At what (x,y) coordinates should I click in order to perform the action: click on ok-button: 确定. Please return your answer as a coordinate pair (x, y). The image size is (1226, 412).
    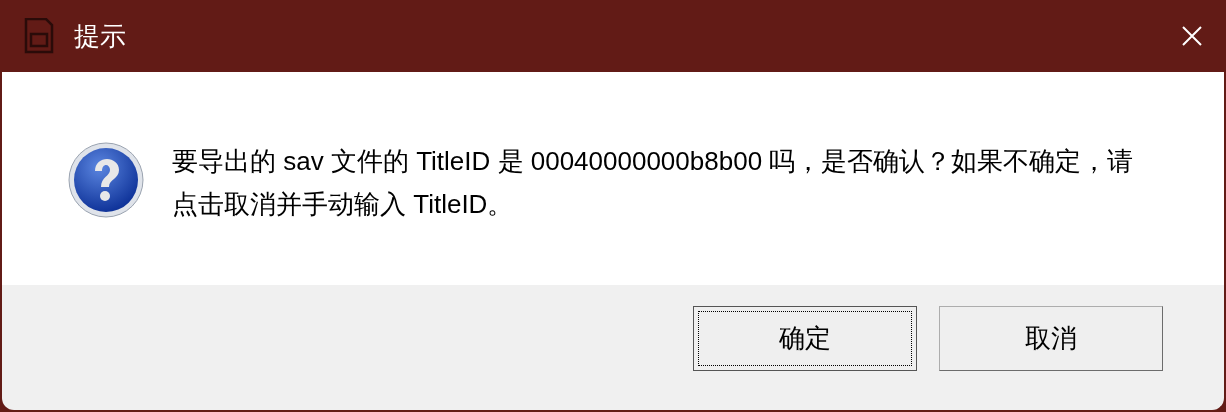
    Looking at the image, I should click on (805, 338).